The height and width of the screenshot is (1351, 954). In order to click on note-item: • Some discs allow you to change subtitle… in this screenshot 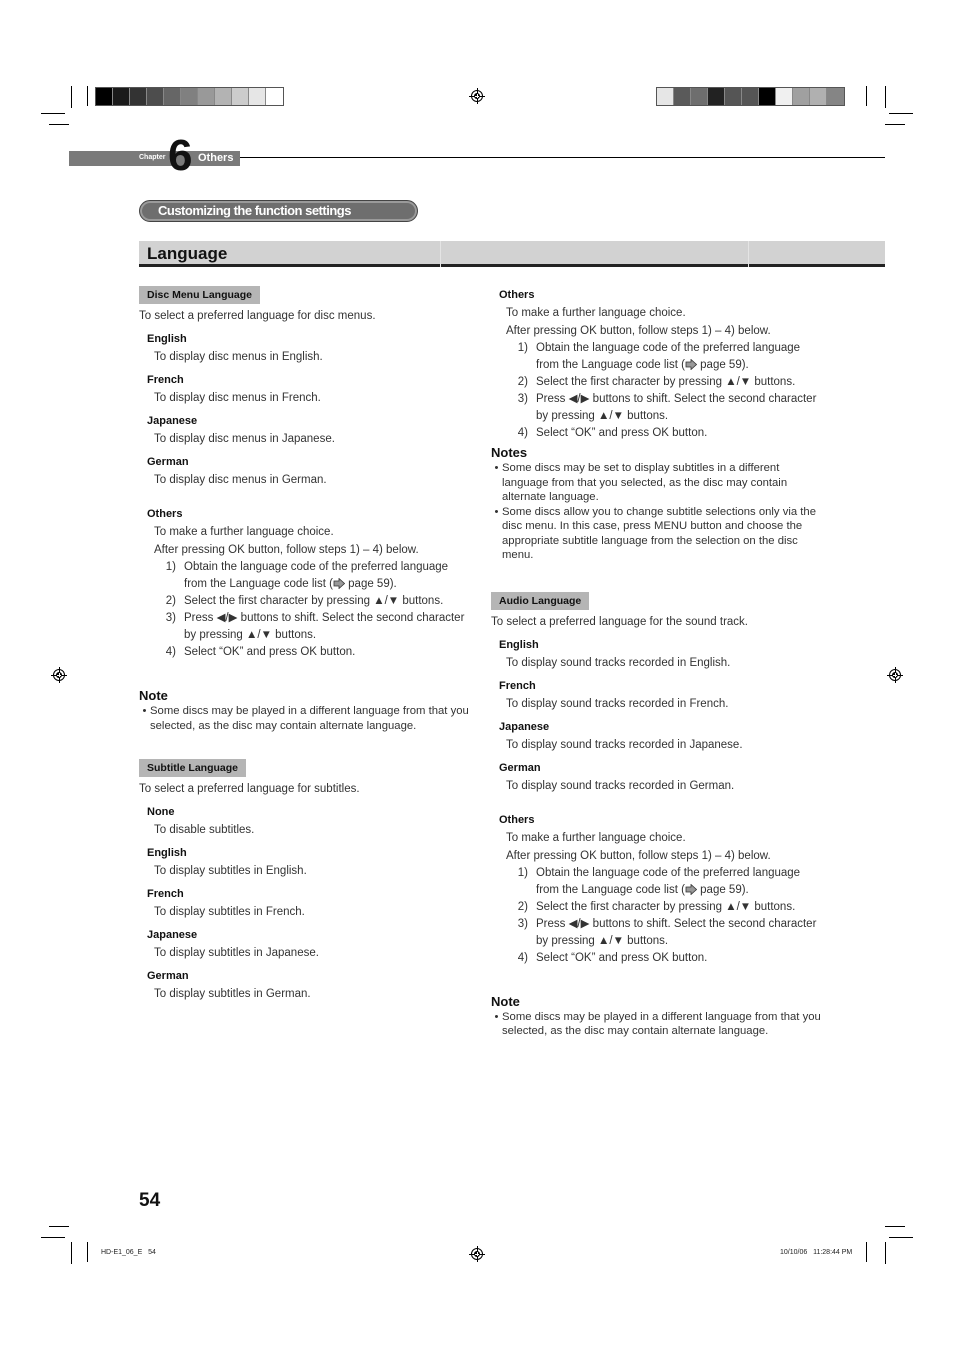, I will do `click(656, 534)`.